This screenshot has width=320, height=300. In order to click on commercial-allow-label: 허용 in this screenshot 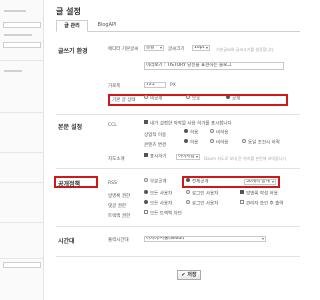, I will do `click(194, 133)`.